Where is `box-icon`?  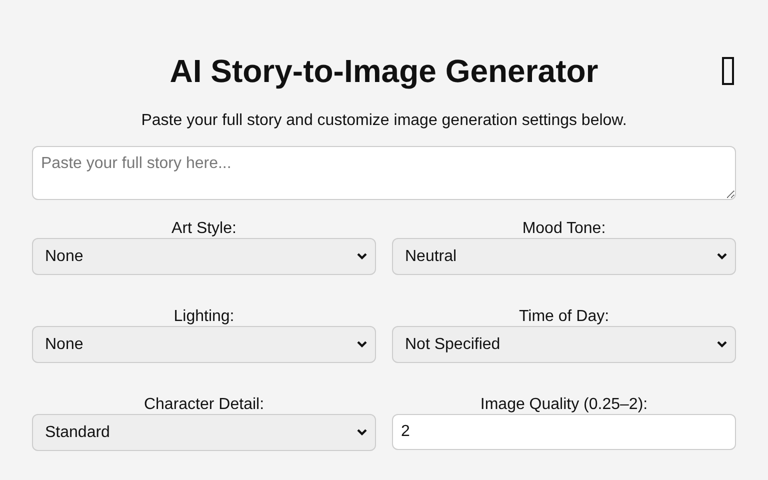
box-icon is located at coordinates (728, 71).